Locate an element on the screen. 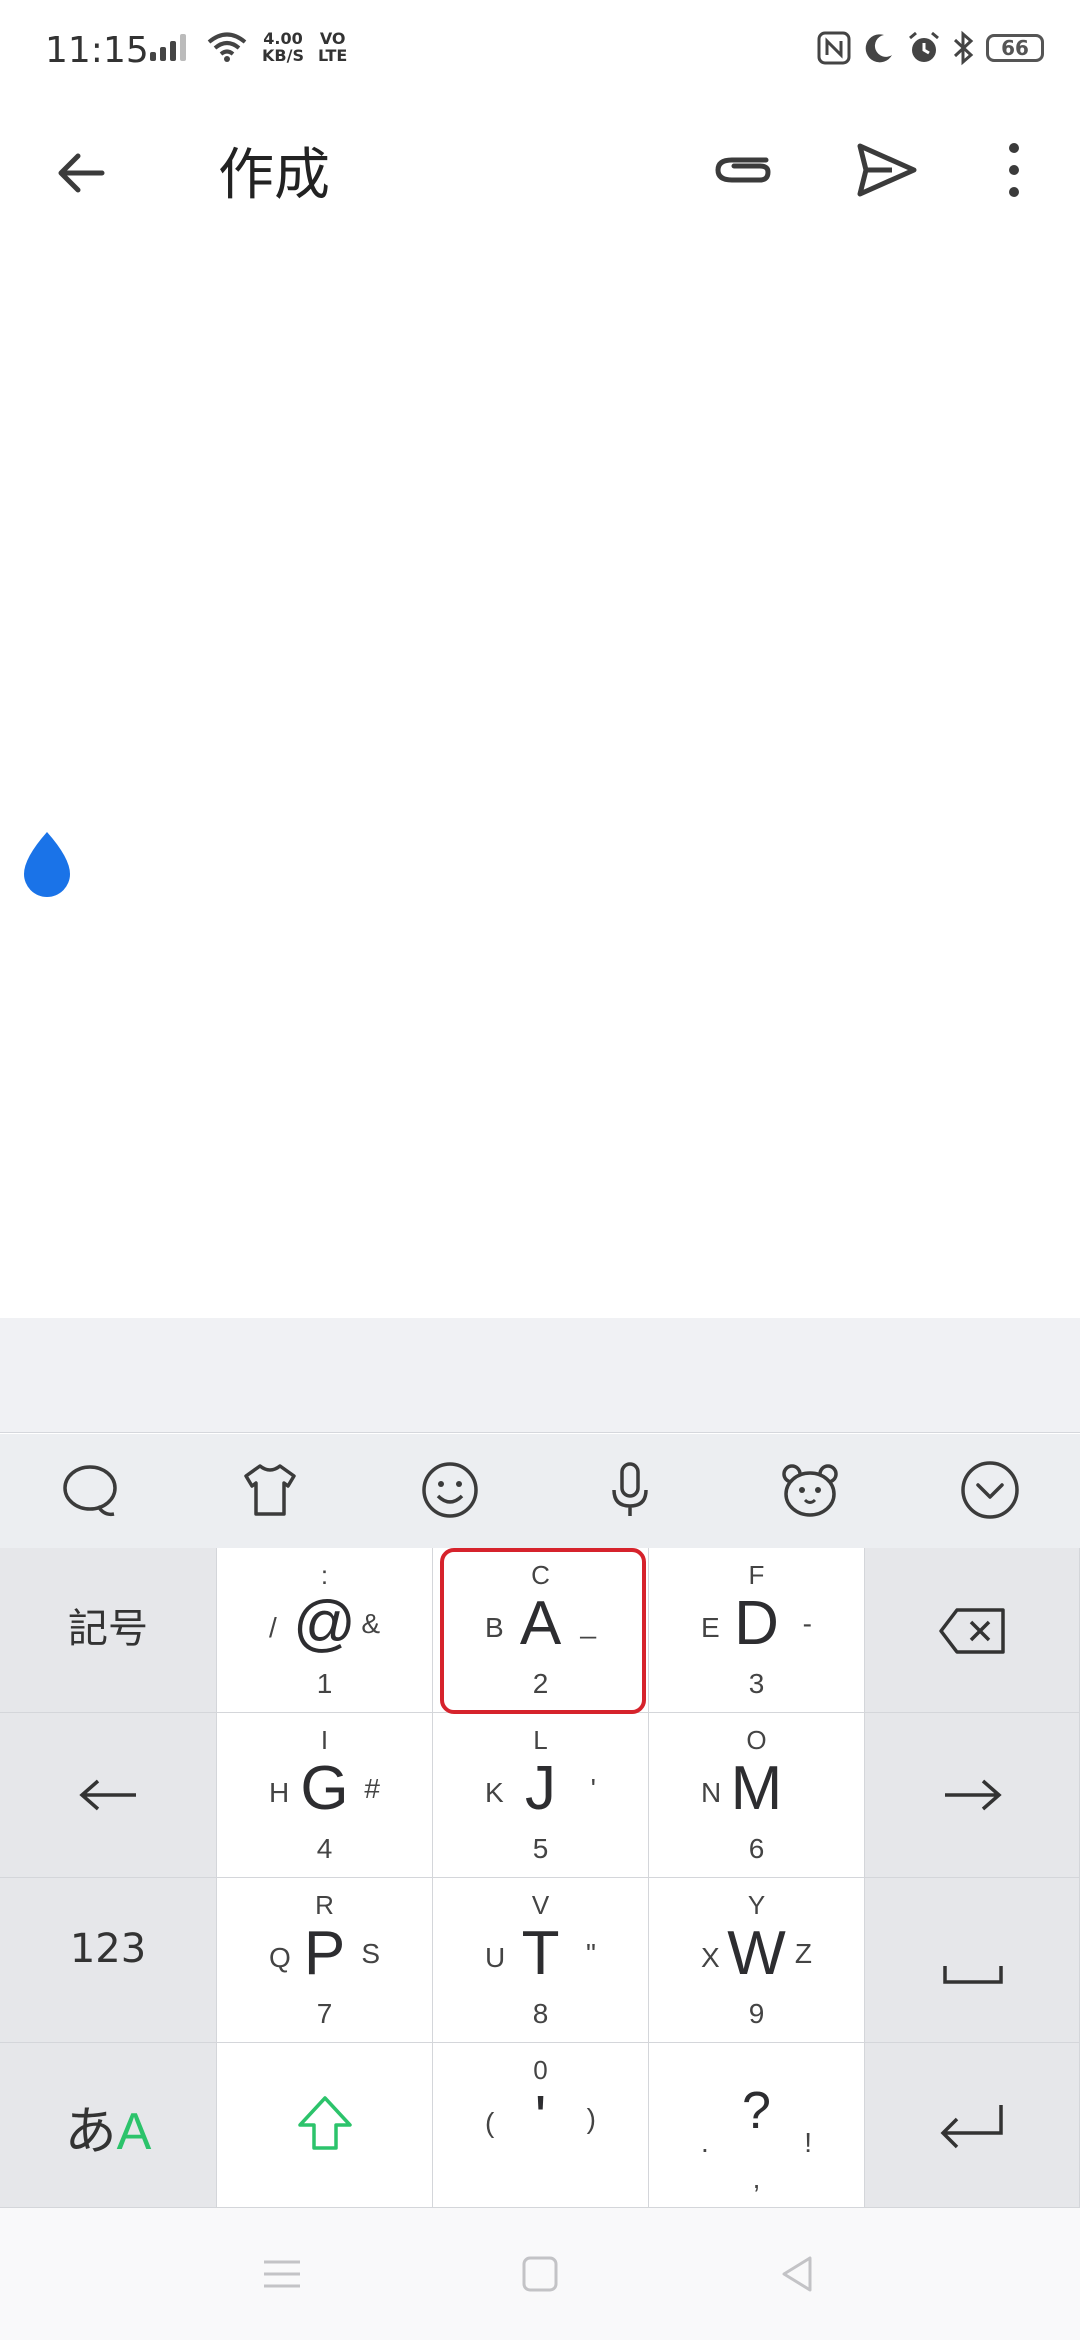 This screenshot has height=2340, width=1080. shift-key is located at coordinates (325, 2125).